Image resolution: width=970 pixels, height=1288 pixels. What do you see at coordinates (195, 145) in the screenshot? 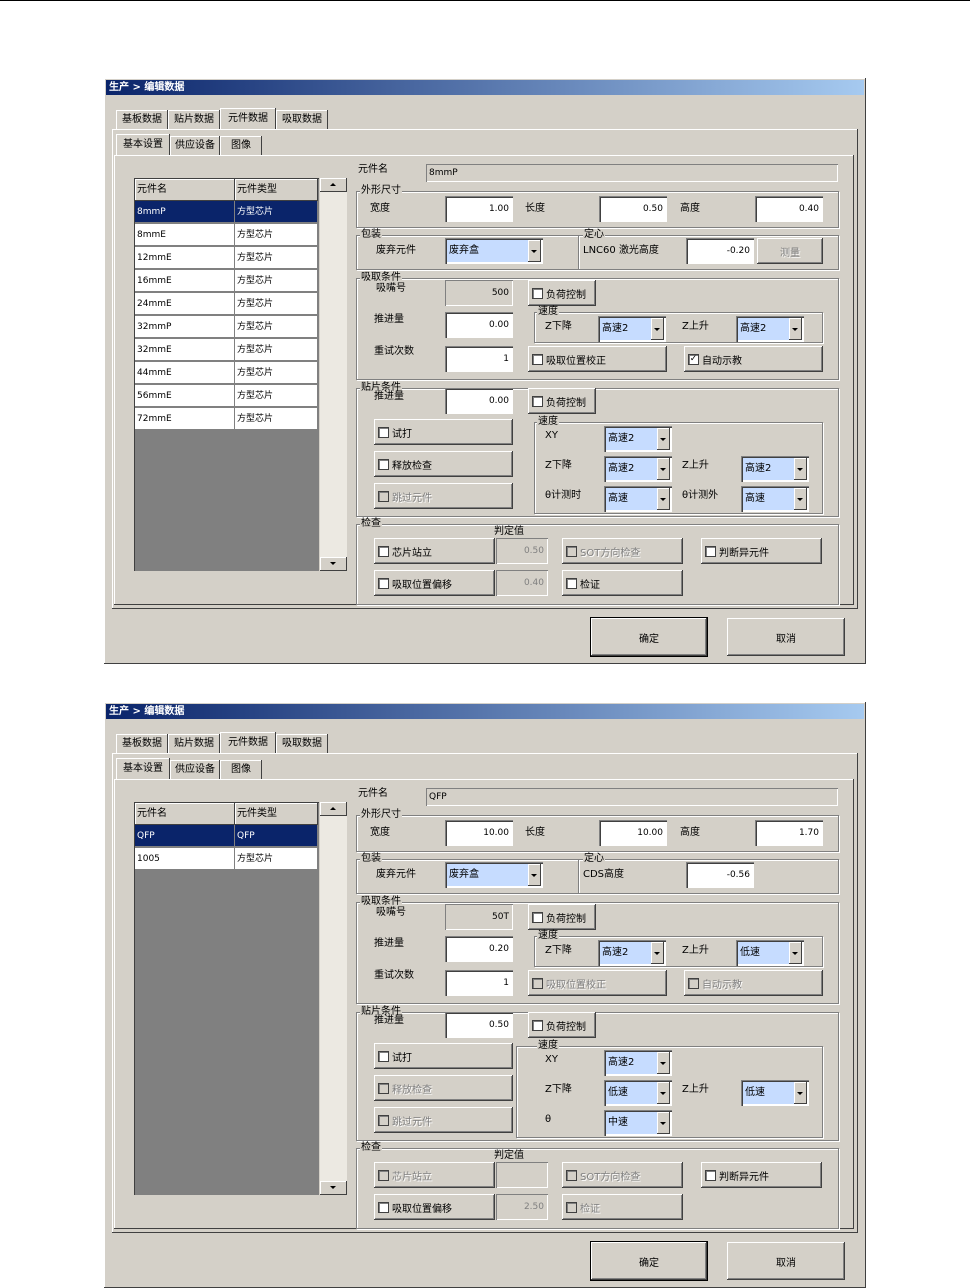
I see `subtab-feeder: 供应设备` at bounding box center [195, 145].